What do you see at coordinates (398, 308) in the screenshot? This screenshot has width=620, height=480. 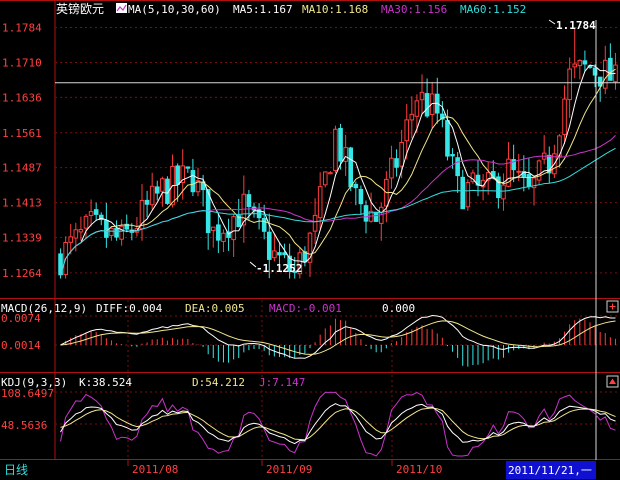 I see `macd-extra-label: 0.000` at bounding box center [398, 308].